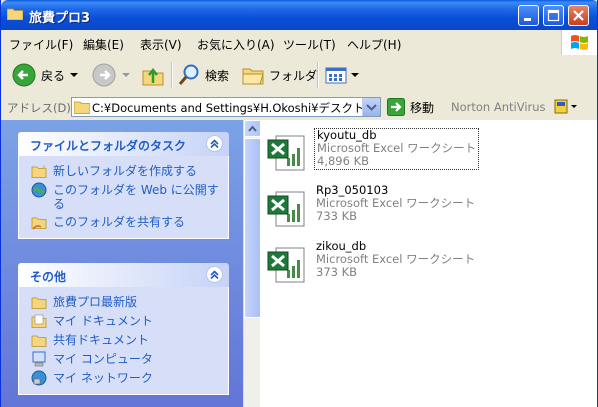  What do you see at coordinates (293, 75) in the screenshot?
I see `folders-label: フォルダ` at bounding box center [293, 75].